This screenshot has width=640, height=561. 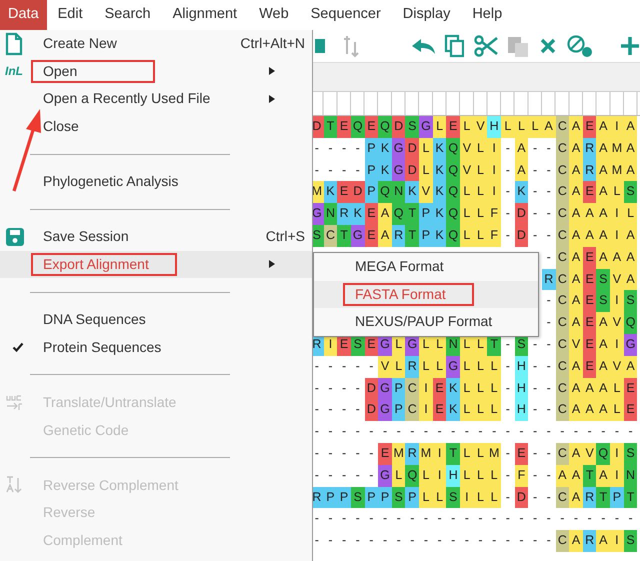 What do you see at coordinates (617, 497) in the screenshot?
I see `residue-cell: P` at bounding box center [617, 497].